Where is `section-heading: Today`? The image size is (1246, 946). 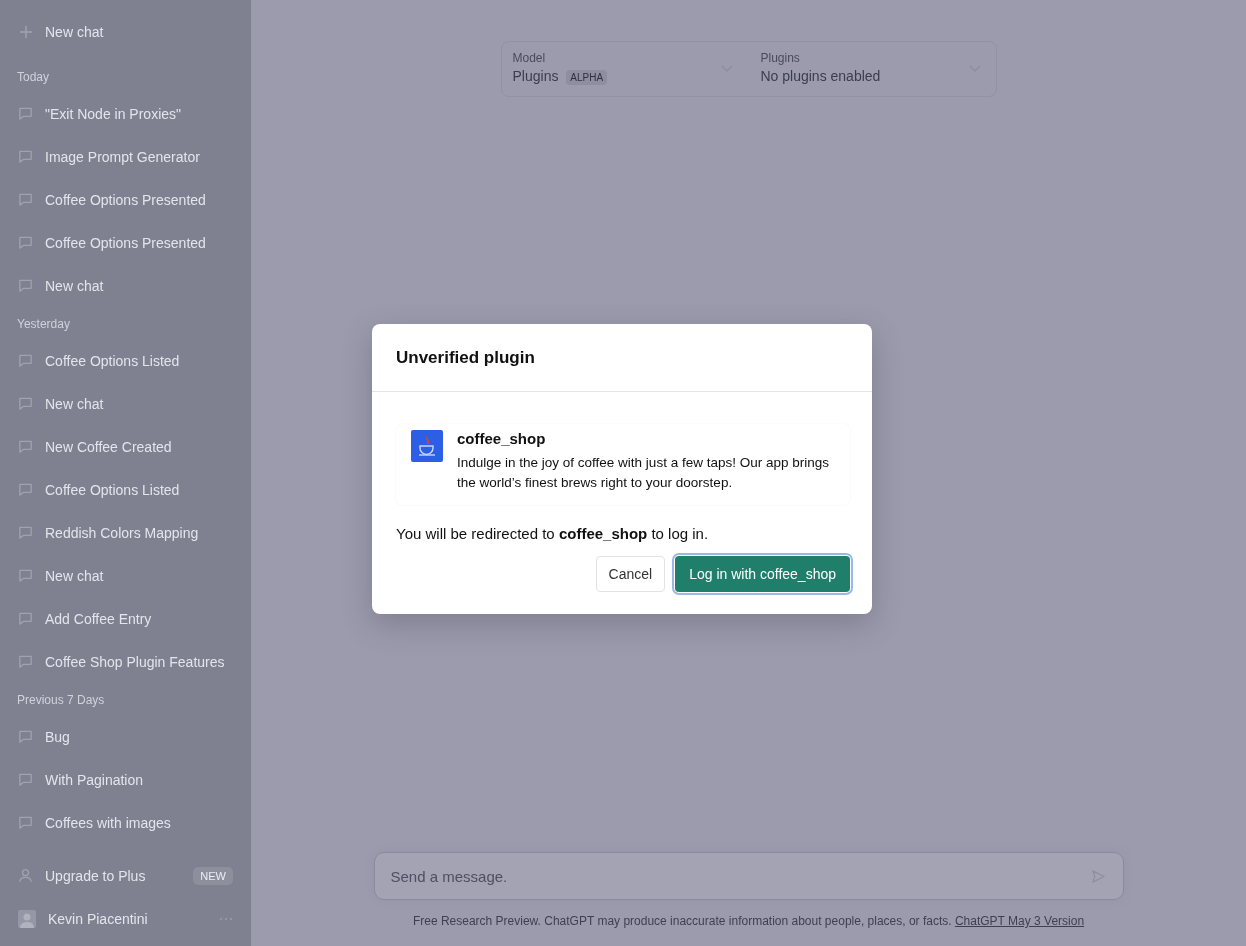 section-heading: Today is located at coordinates (33, 77).